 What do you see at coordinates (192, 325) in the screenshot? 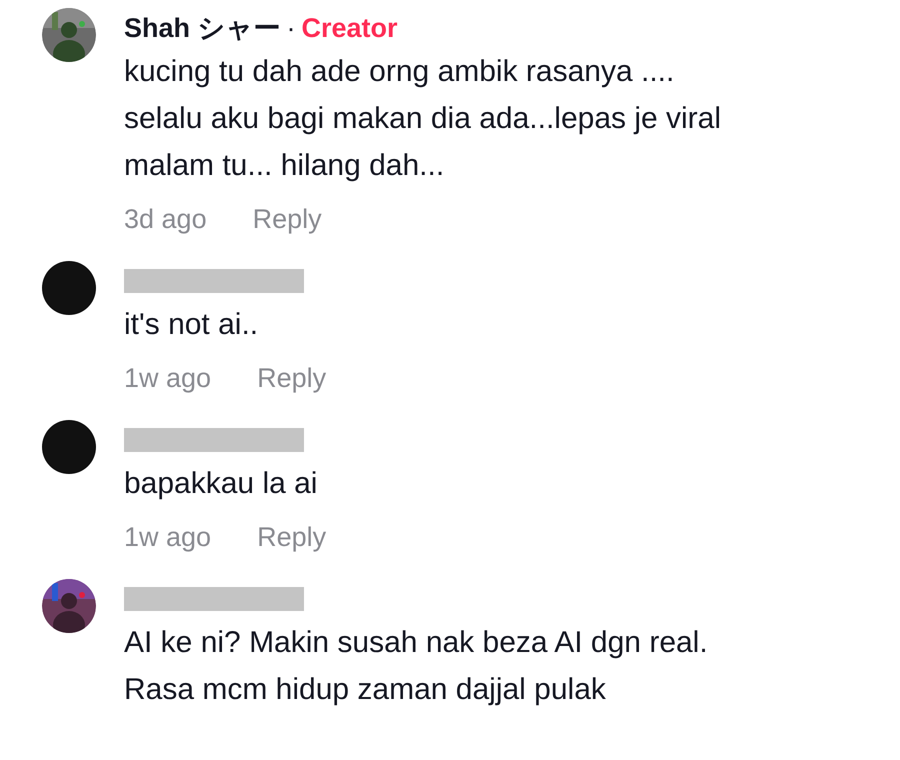
I see `comment-text: it's not ai..` at bounding box center [192, 325].